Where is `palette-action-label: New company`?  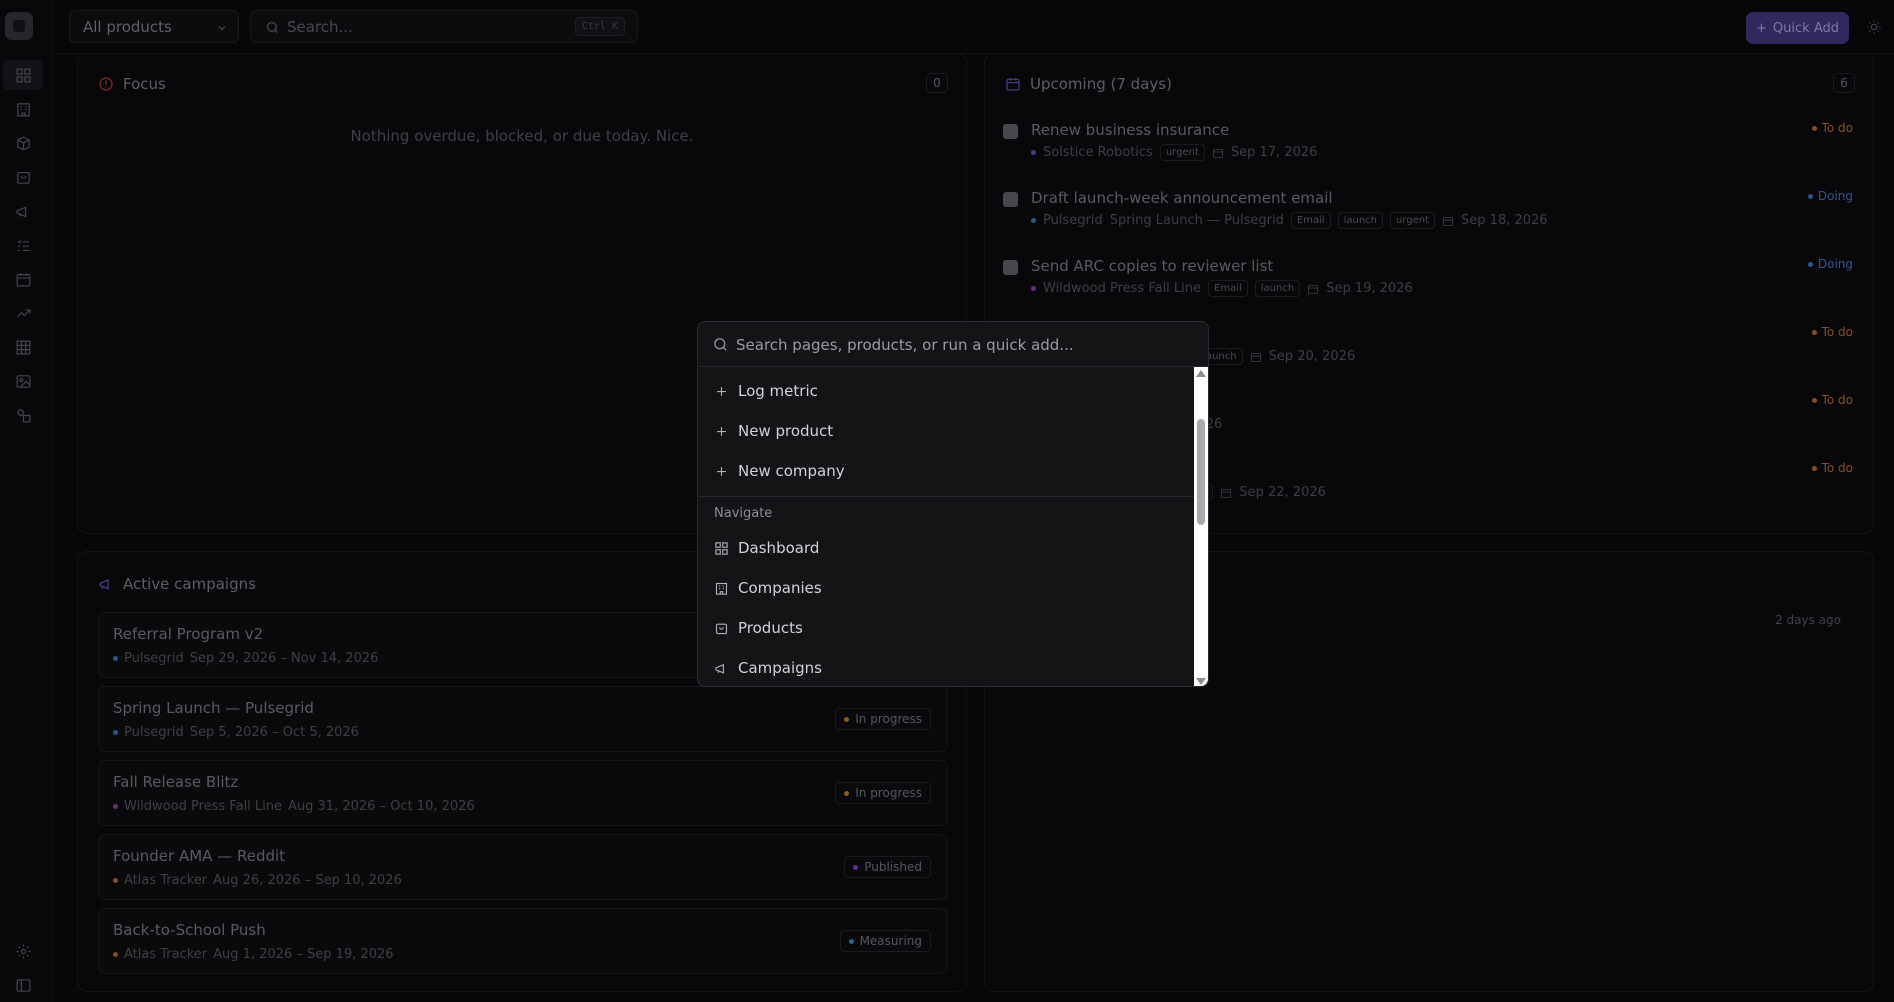 palette-action-label: New company is located at coordinates (791, 471).